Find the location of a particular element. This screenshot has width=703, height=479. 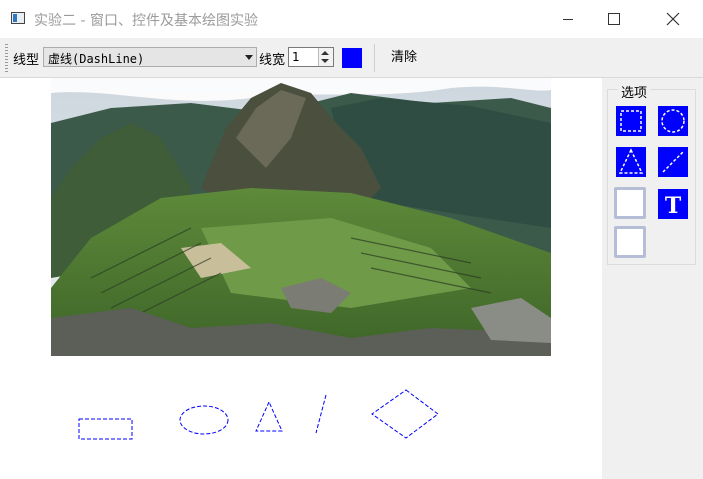

drawn-line is located at coordinates (321, 414).